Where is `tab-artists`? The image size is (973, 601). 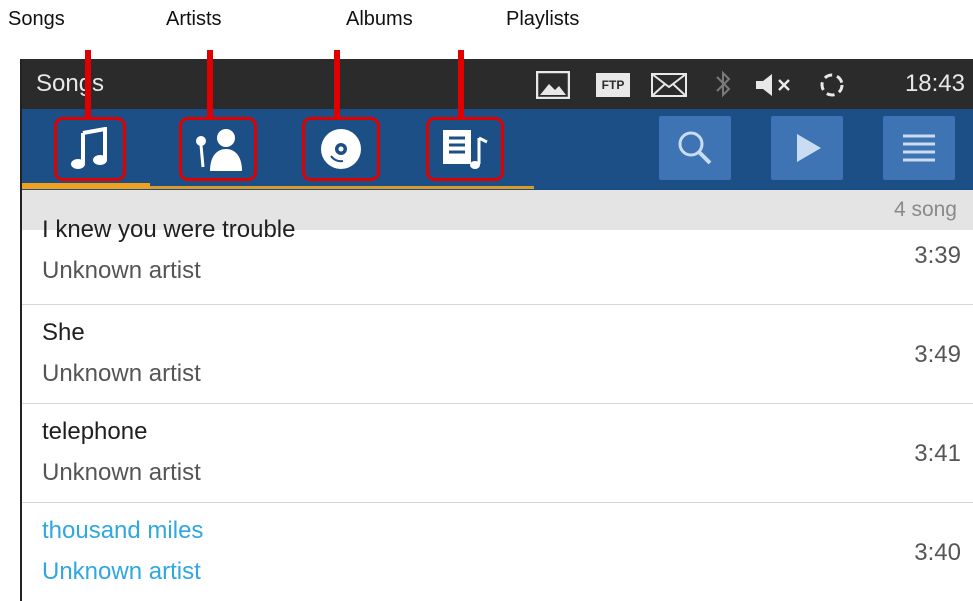 tab-artists is located at coordinates (218, 149).